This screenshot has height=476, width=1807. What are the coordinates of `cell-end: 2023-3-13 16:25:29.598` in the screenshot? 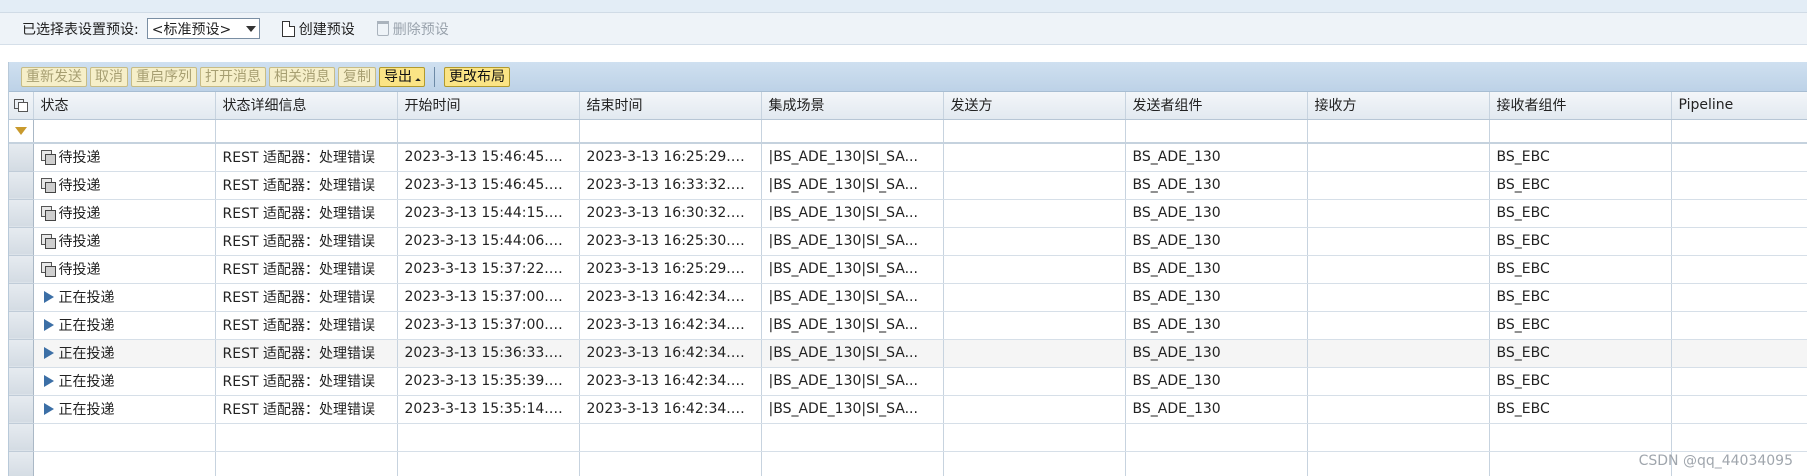 It's located at (670, 269).